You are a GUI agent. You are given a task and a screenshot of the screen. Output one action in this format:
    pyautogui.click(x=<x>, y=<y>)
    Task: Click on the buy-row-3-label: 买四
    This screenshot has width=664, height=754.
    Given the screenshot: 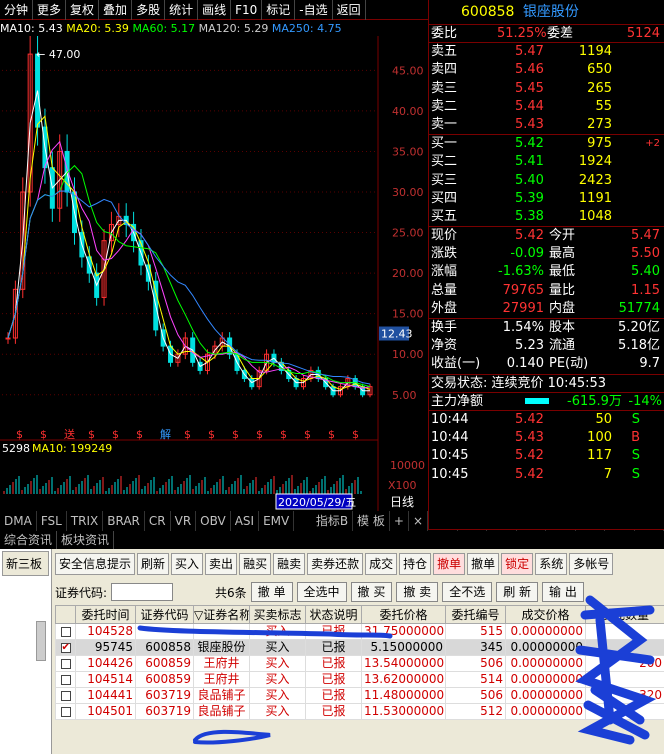 What is the action you would take?
    pyautogui.click(x=444, y=198)
    